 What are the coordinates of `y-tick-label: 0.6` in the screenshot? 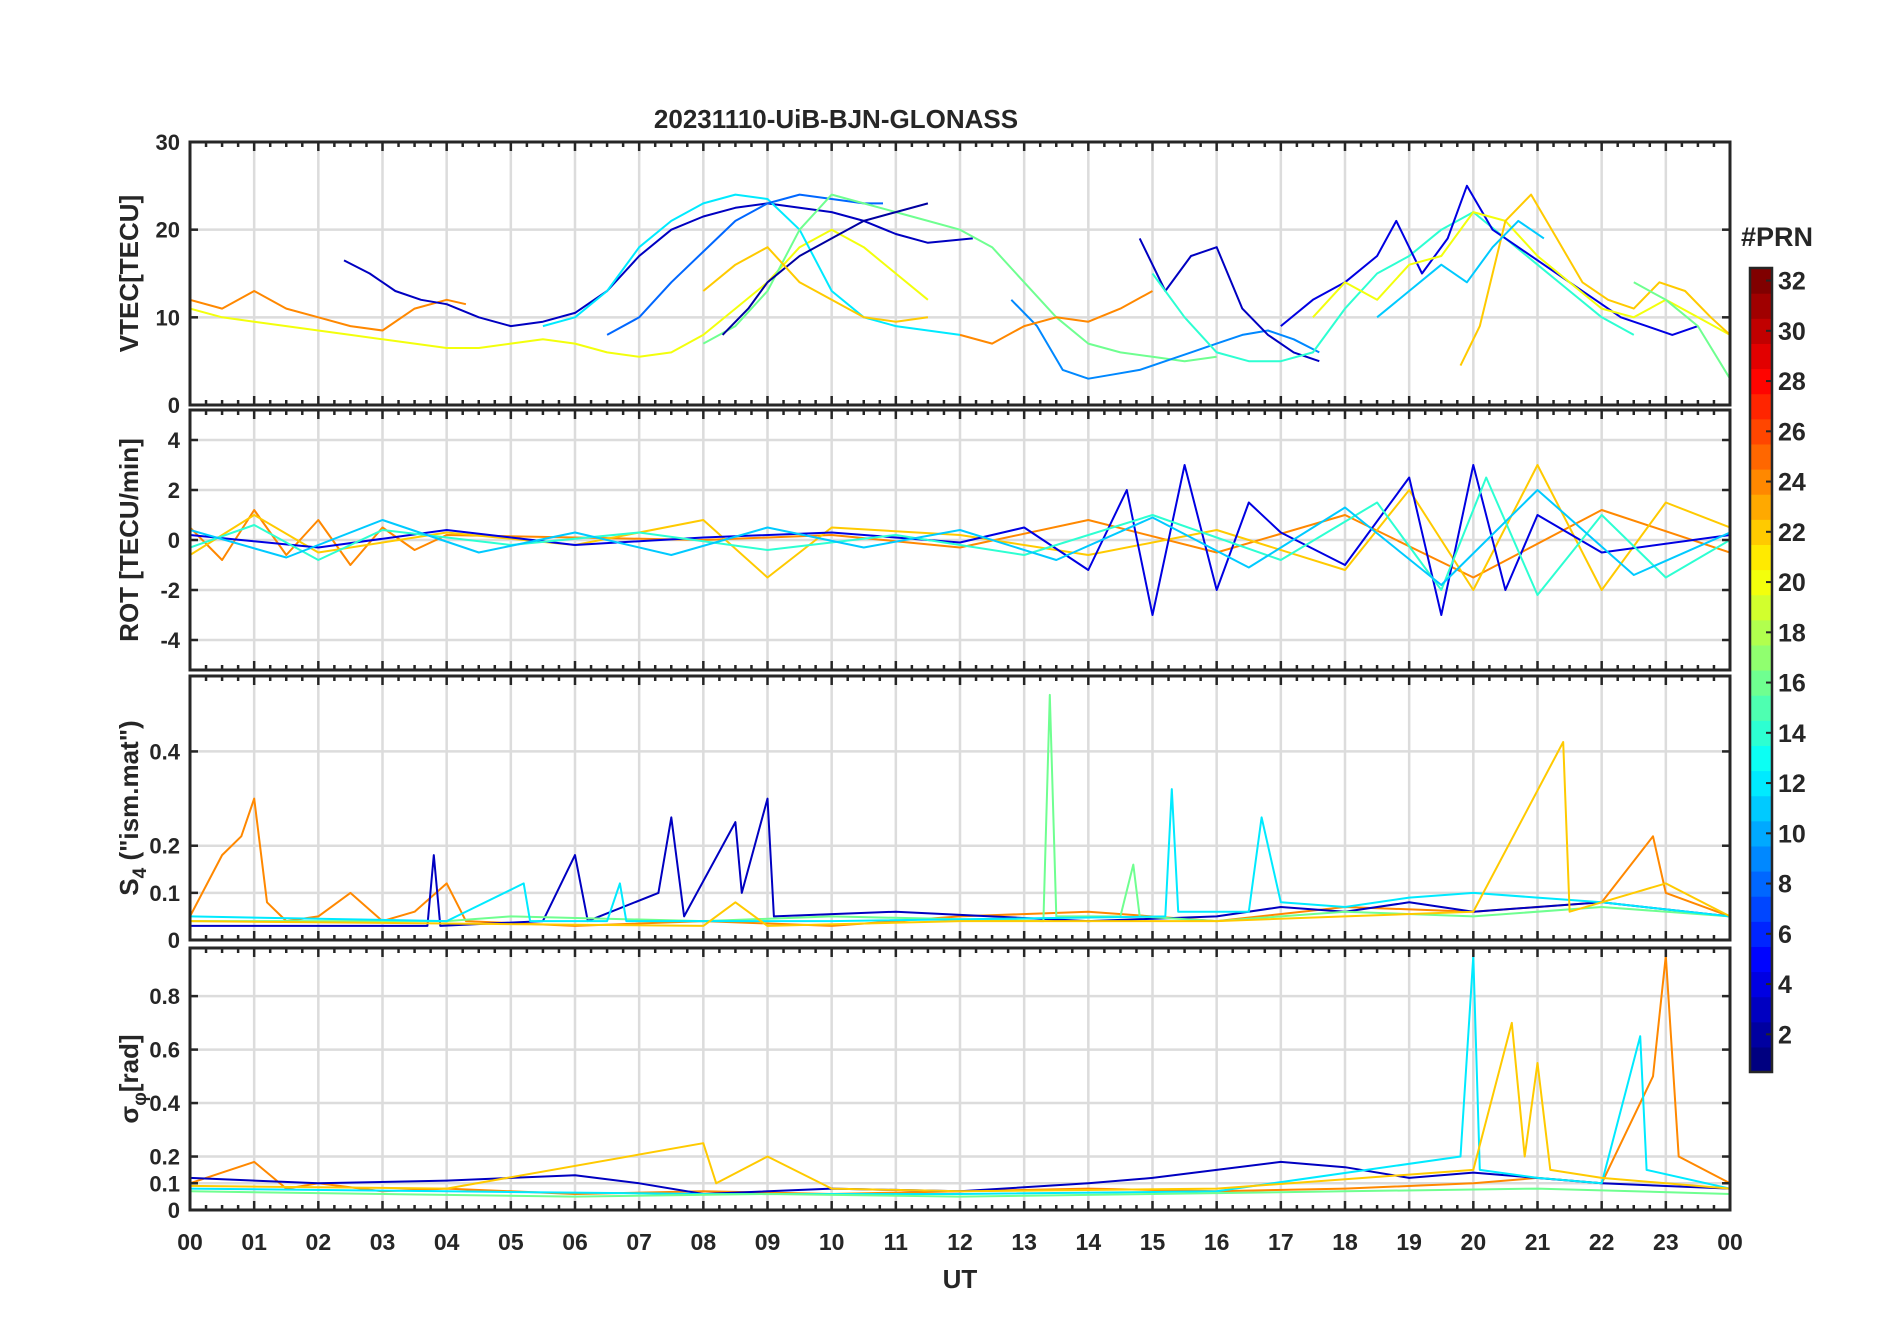 It's located at (164, 1050).